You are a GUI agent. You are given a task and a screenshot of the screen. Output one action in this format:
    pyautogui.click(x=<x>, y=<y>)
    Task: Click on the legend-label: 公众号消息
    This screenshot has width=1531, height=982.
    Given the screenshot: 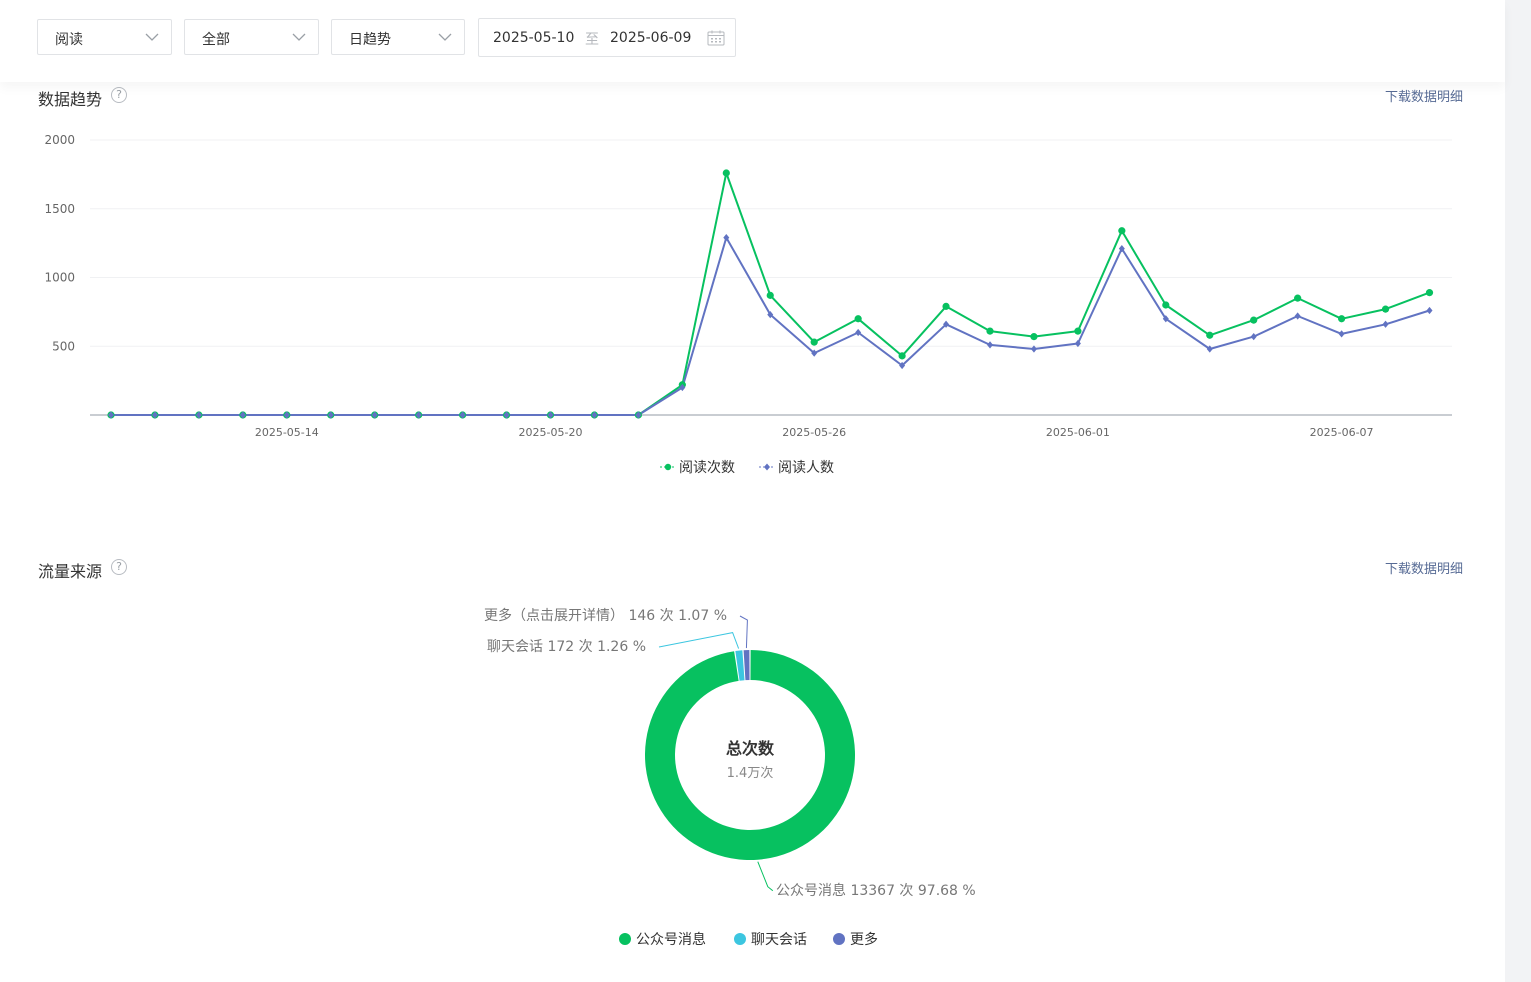 What is the action you would take?
    pyautogui.click(x=671, y=940)
    